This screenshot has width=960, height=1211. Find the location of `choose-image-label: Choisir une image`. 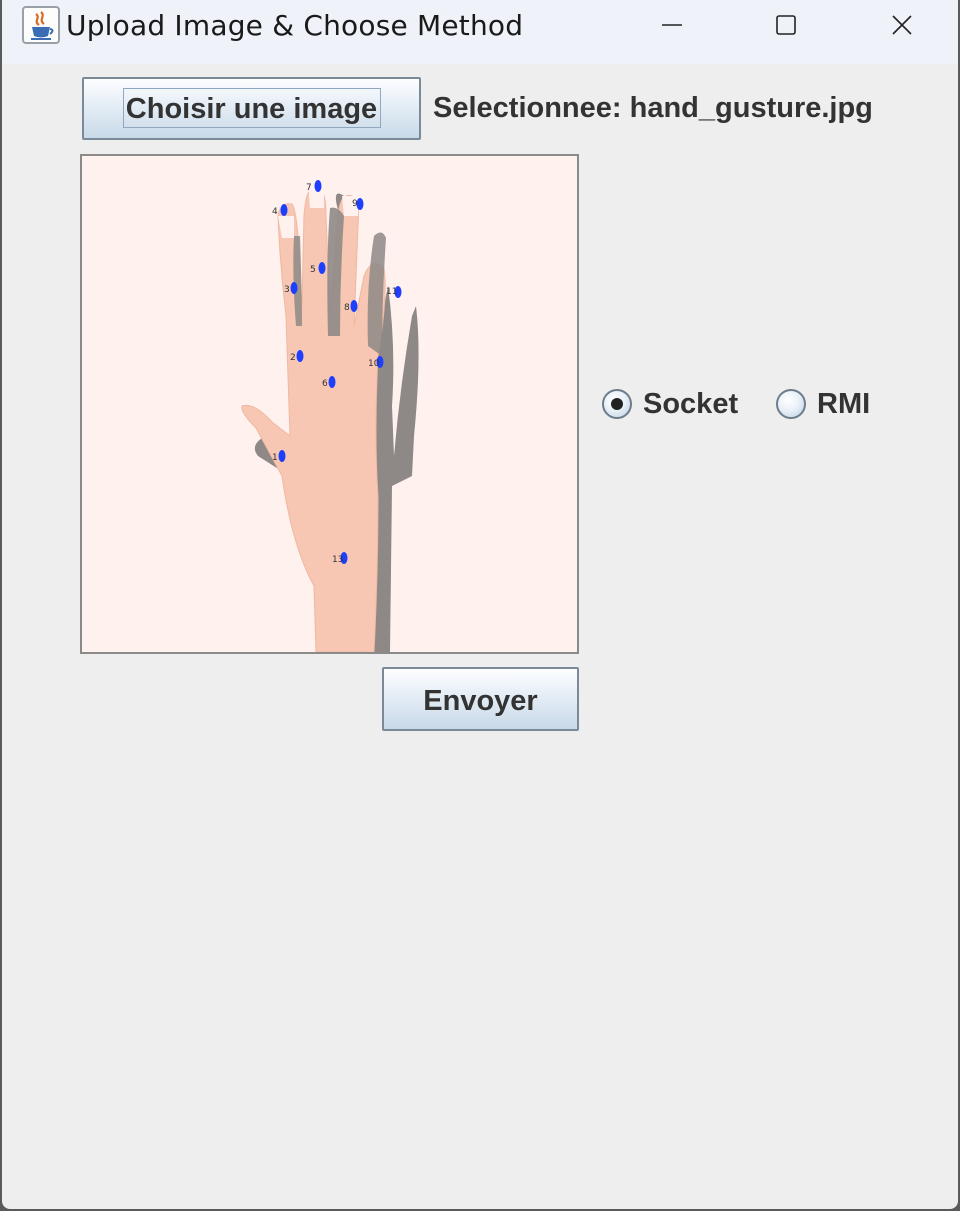

choose-image-label: Choisir une image is located at coordinates (251, 109).